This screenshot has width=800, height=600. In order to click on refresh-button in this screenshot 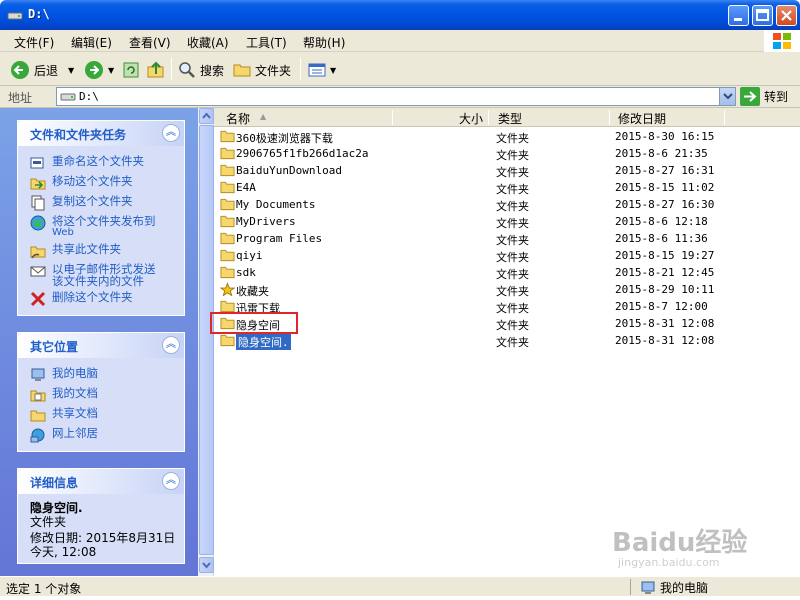, I will do `click(131, 70)`.